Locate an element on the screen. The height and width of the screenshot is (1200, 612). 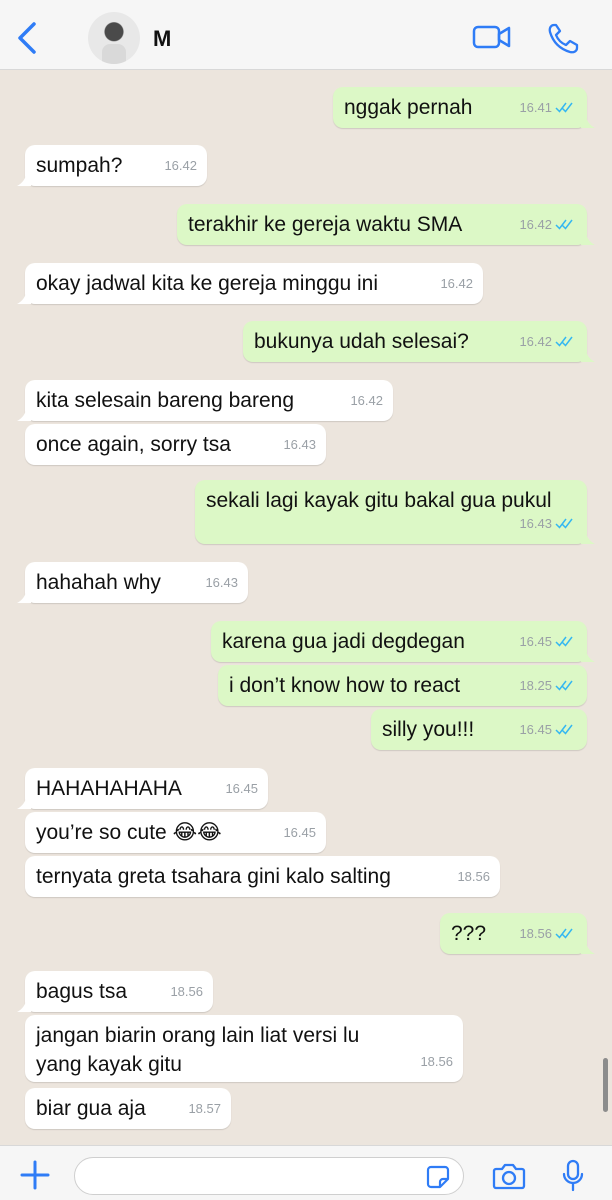
outgoing-message-bubble: bukunya udah selesai? 16.42 is located at coordinates (419, 341).